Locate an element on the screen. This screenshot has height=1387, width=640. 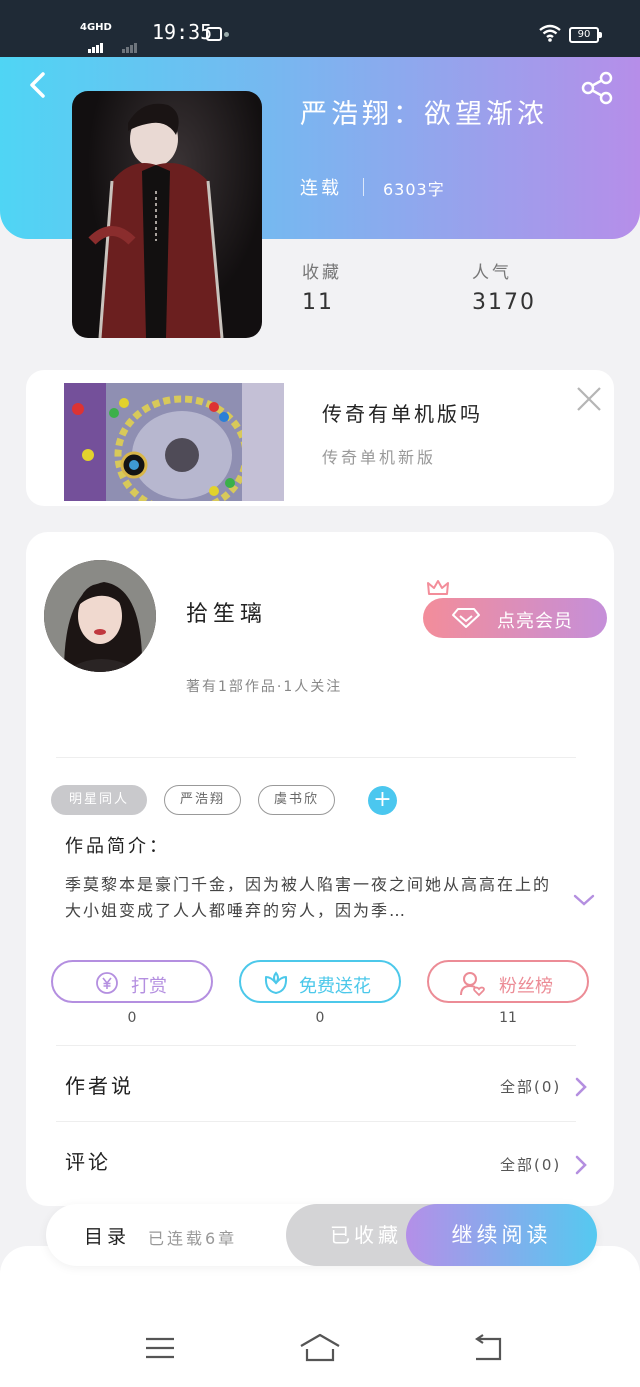
vip-button-label: 点亮会员 is located at coordinates (535, 621).